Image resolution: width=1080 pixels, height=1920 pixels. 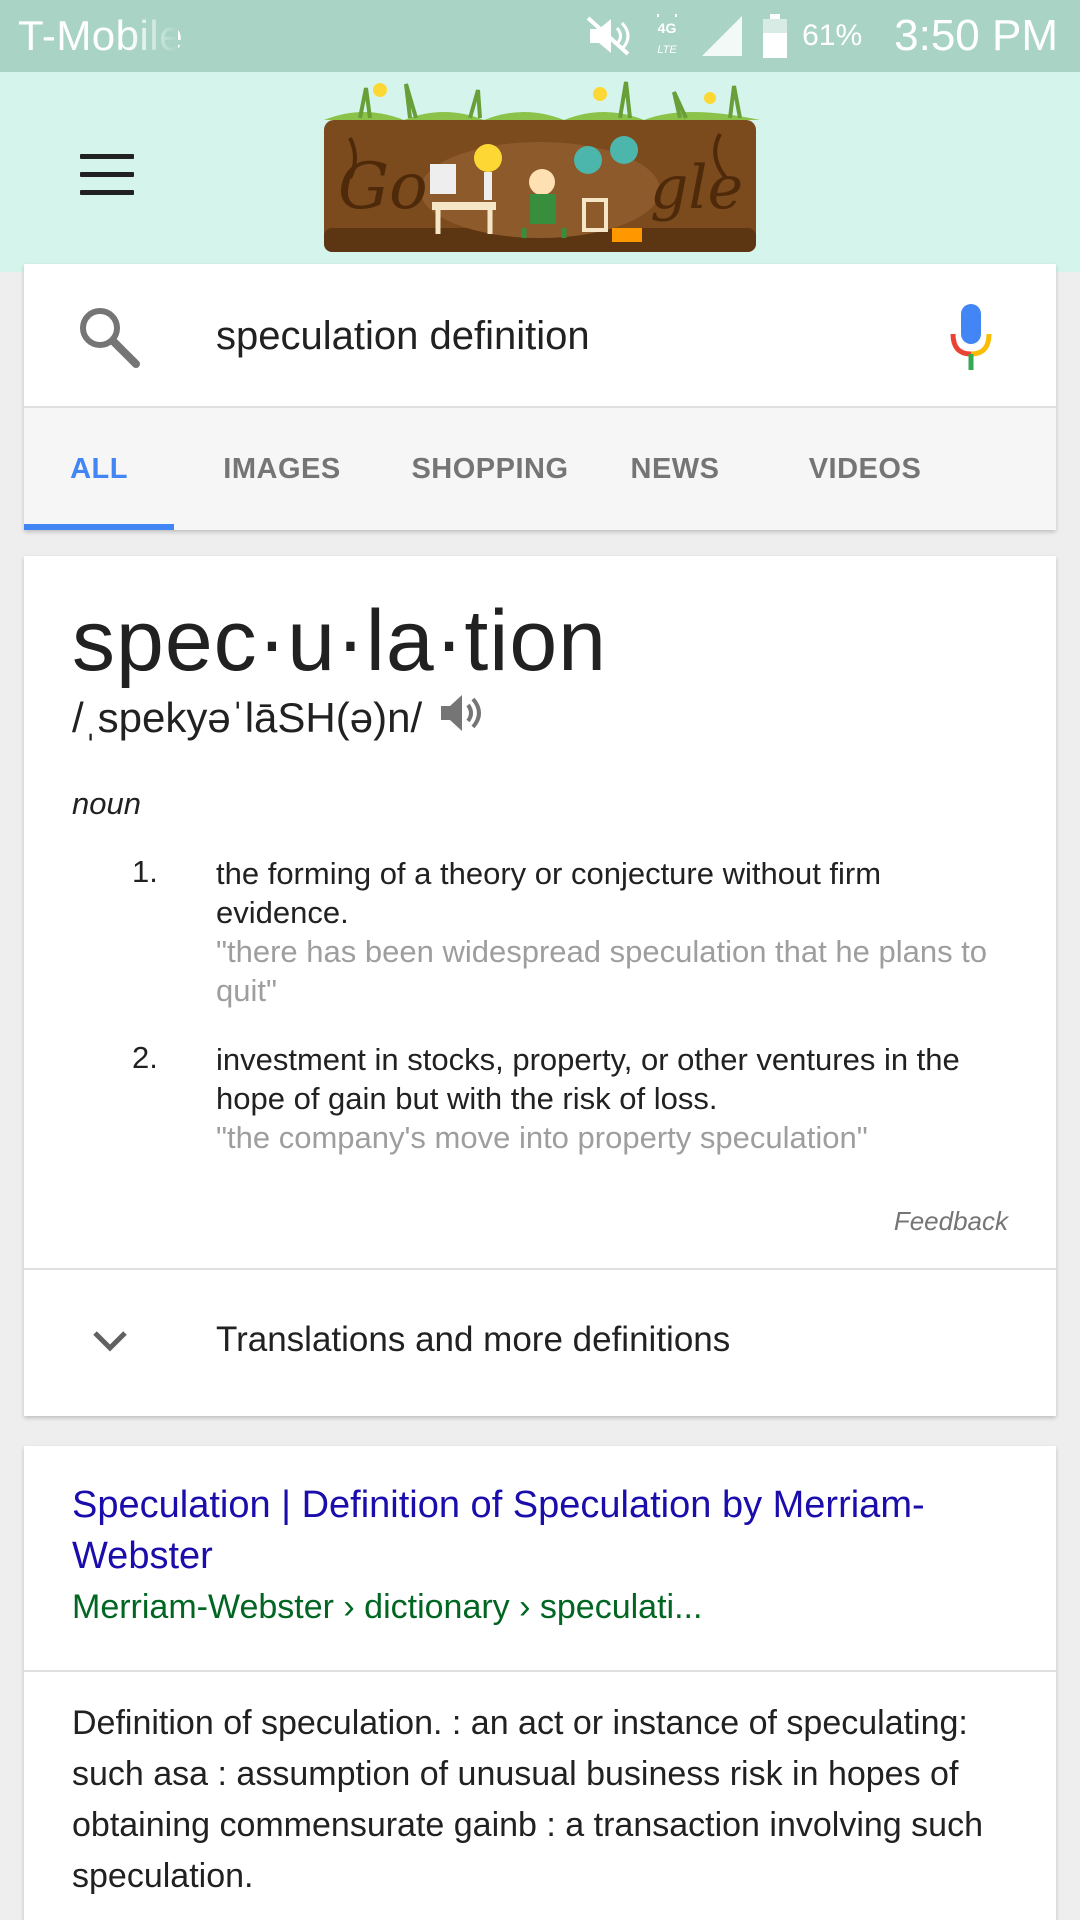 What do you see at coordinates (153, 36) in the screenshot?
I see `carrier-fade` at bounding box center [153, 36].